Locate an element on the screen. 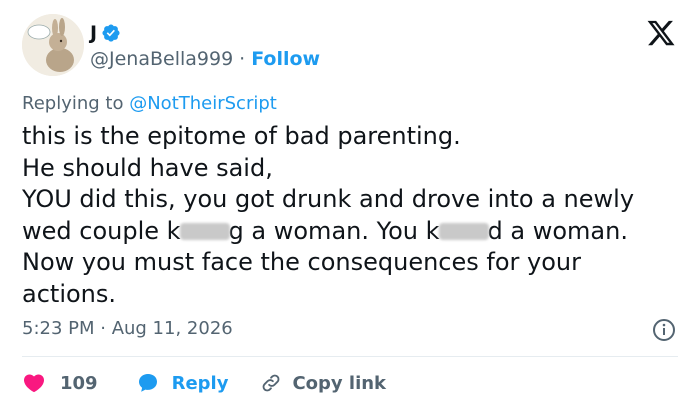  author-handle: @JenaBella999 is located at coordinates (161, 59).